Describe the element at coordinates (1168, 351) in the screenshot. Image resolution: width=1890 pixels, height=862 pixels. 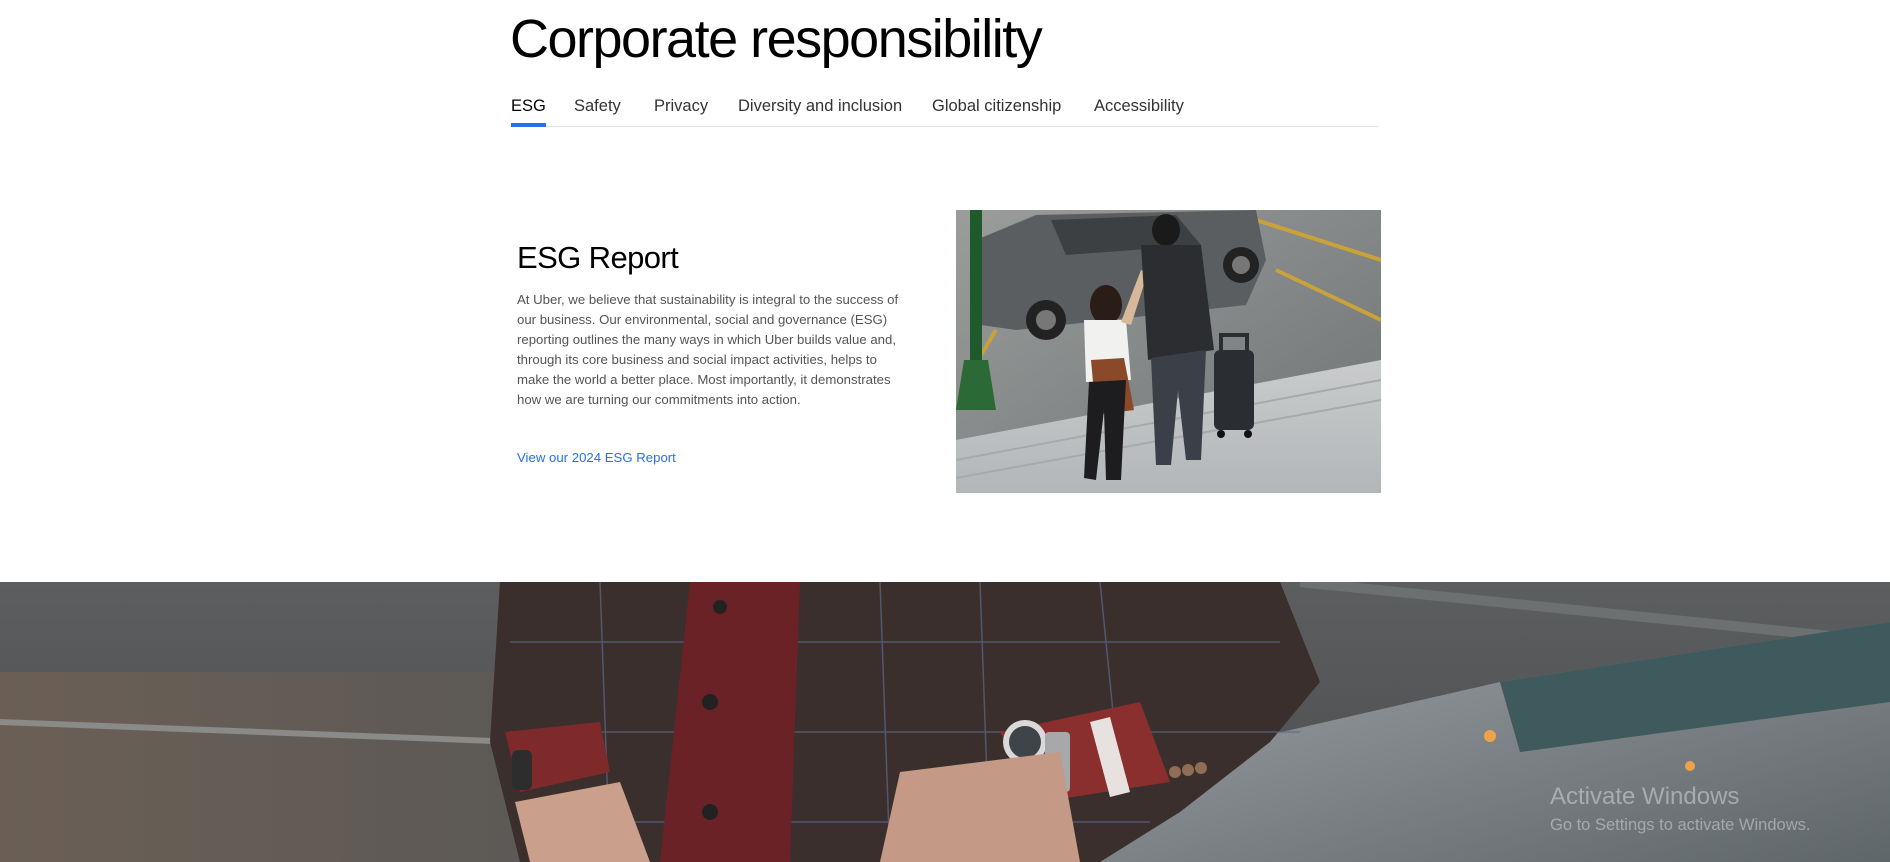
I see `couple-with-suitcase-photo` at that location.